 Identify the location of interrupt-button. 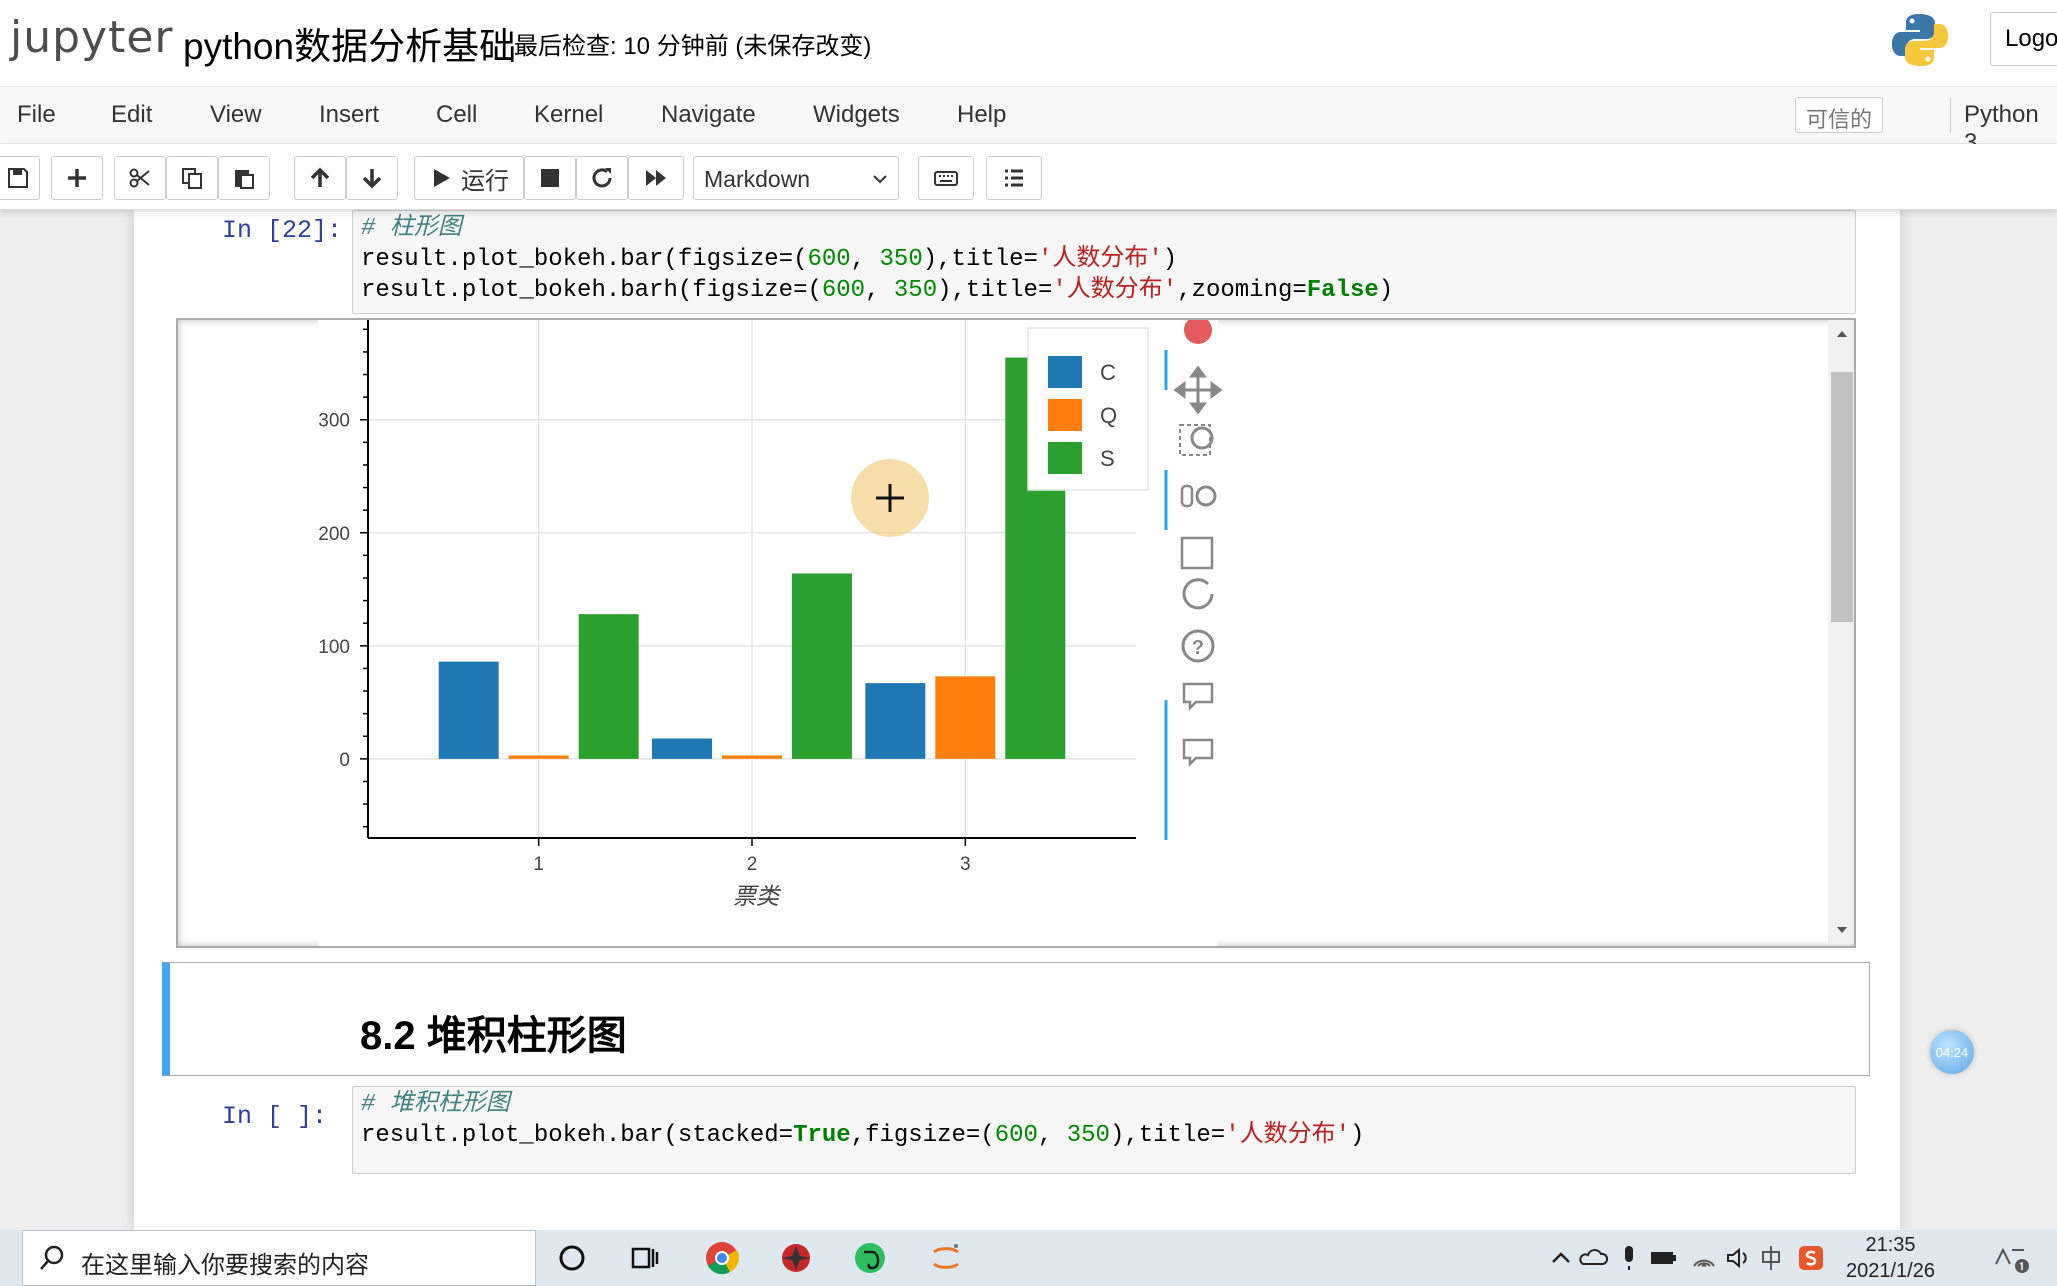
(550, 178).